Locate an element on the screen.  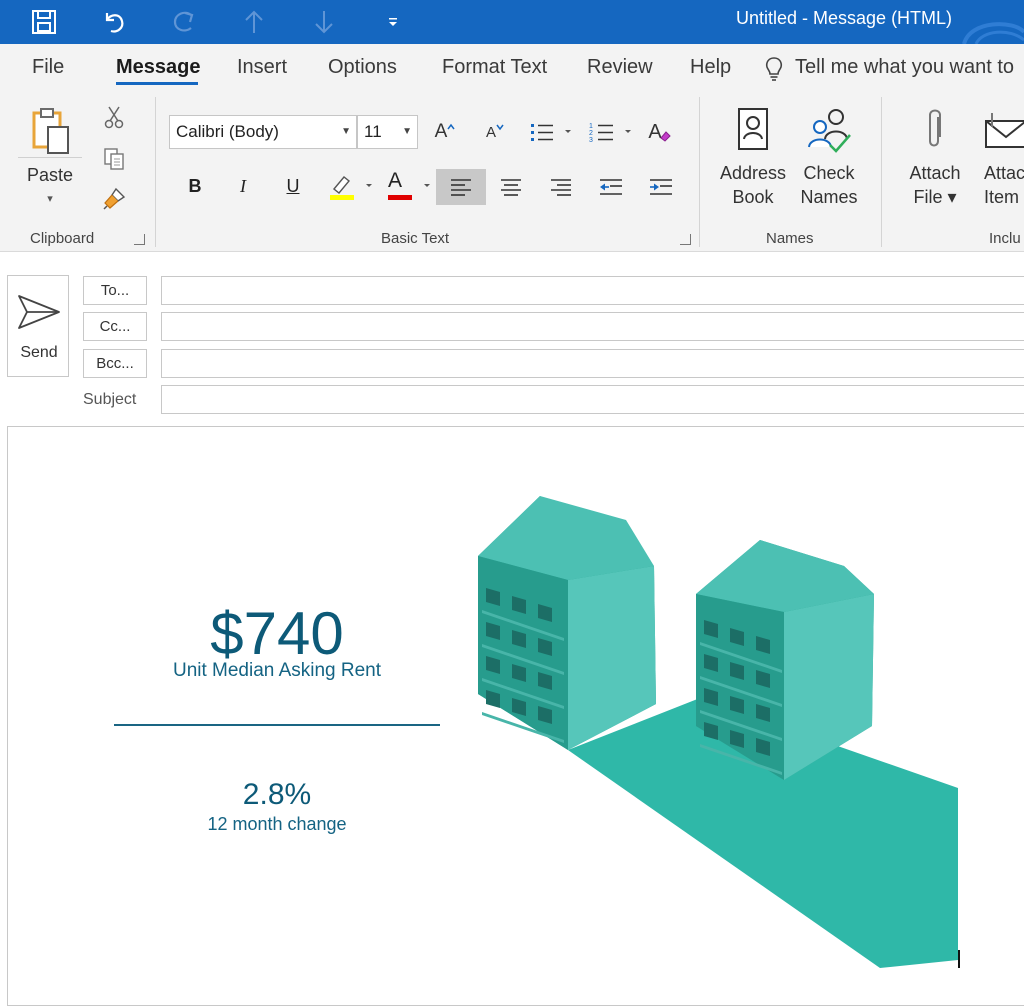
format-painter-icon is located at coordinates (114, 198).